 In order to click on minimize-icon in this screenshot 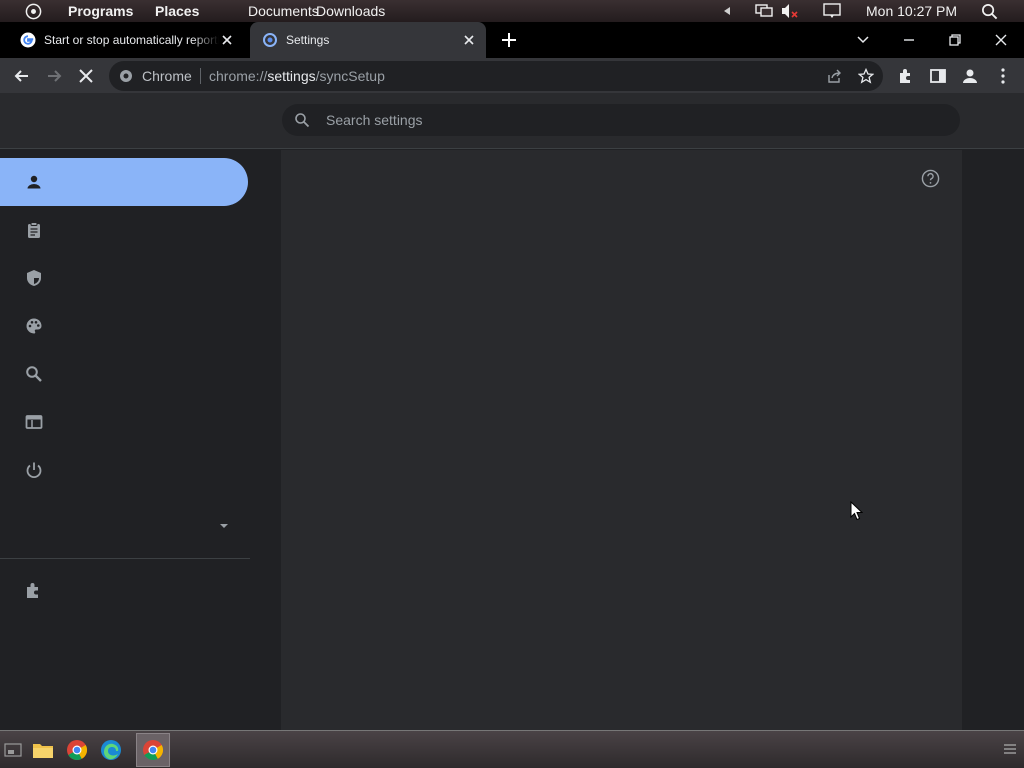, I will do `click(909, 40)`.